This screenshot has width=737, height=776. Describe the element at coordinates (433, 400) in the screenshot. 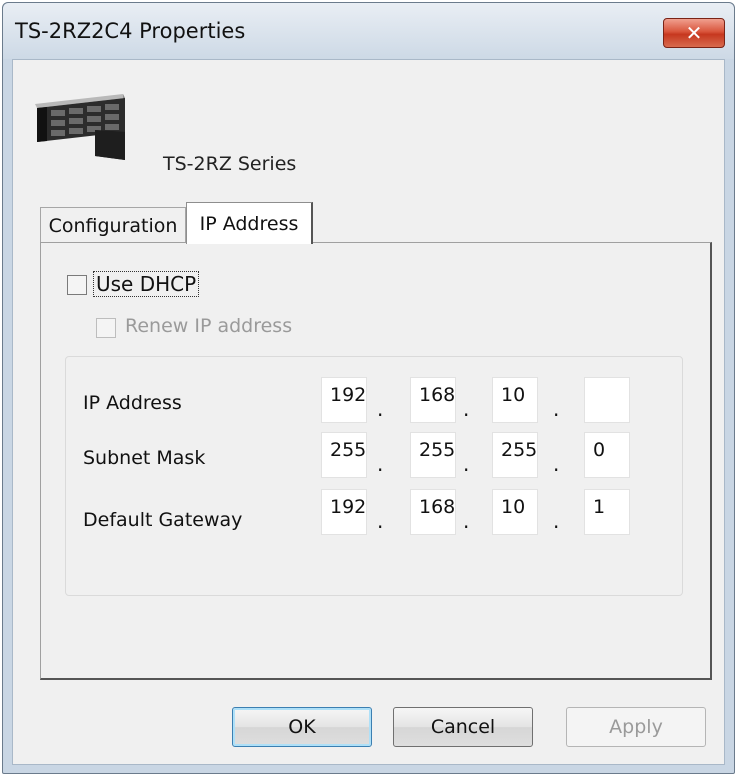

I see `ip-address-octet-2: 168` at that location.